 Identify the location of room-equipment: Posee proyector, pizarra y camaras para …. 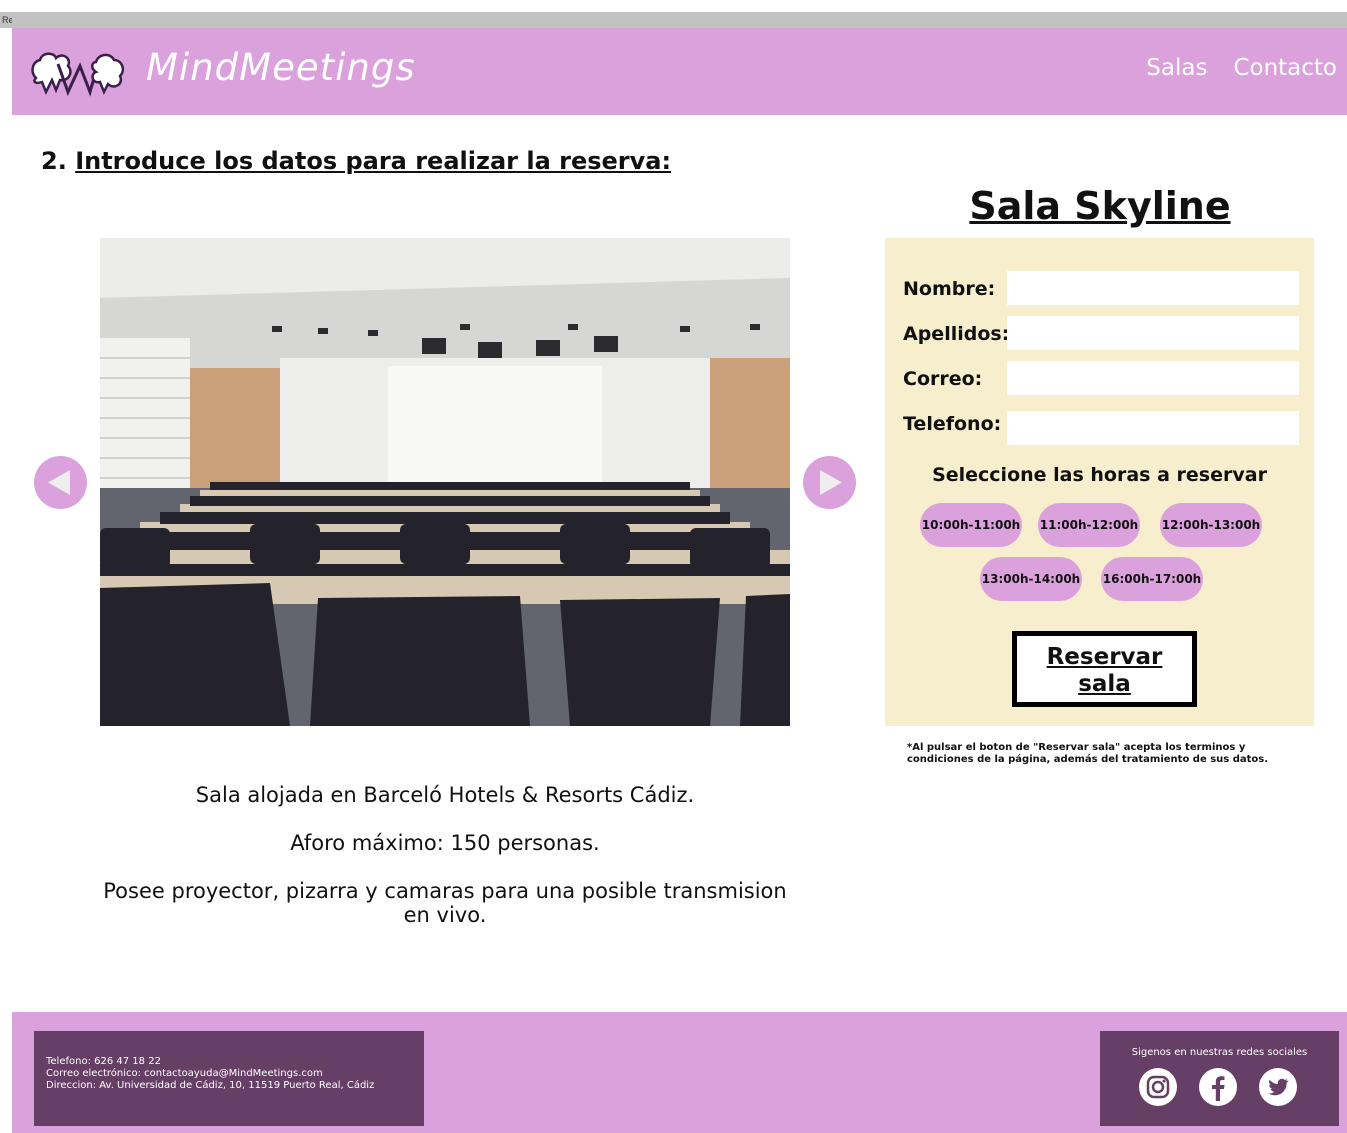
(445, 903).